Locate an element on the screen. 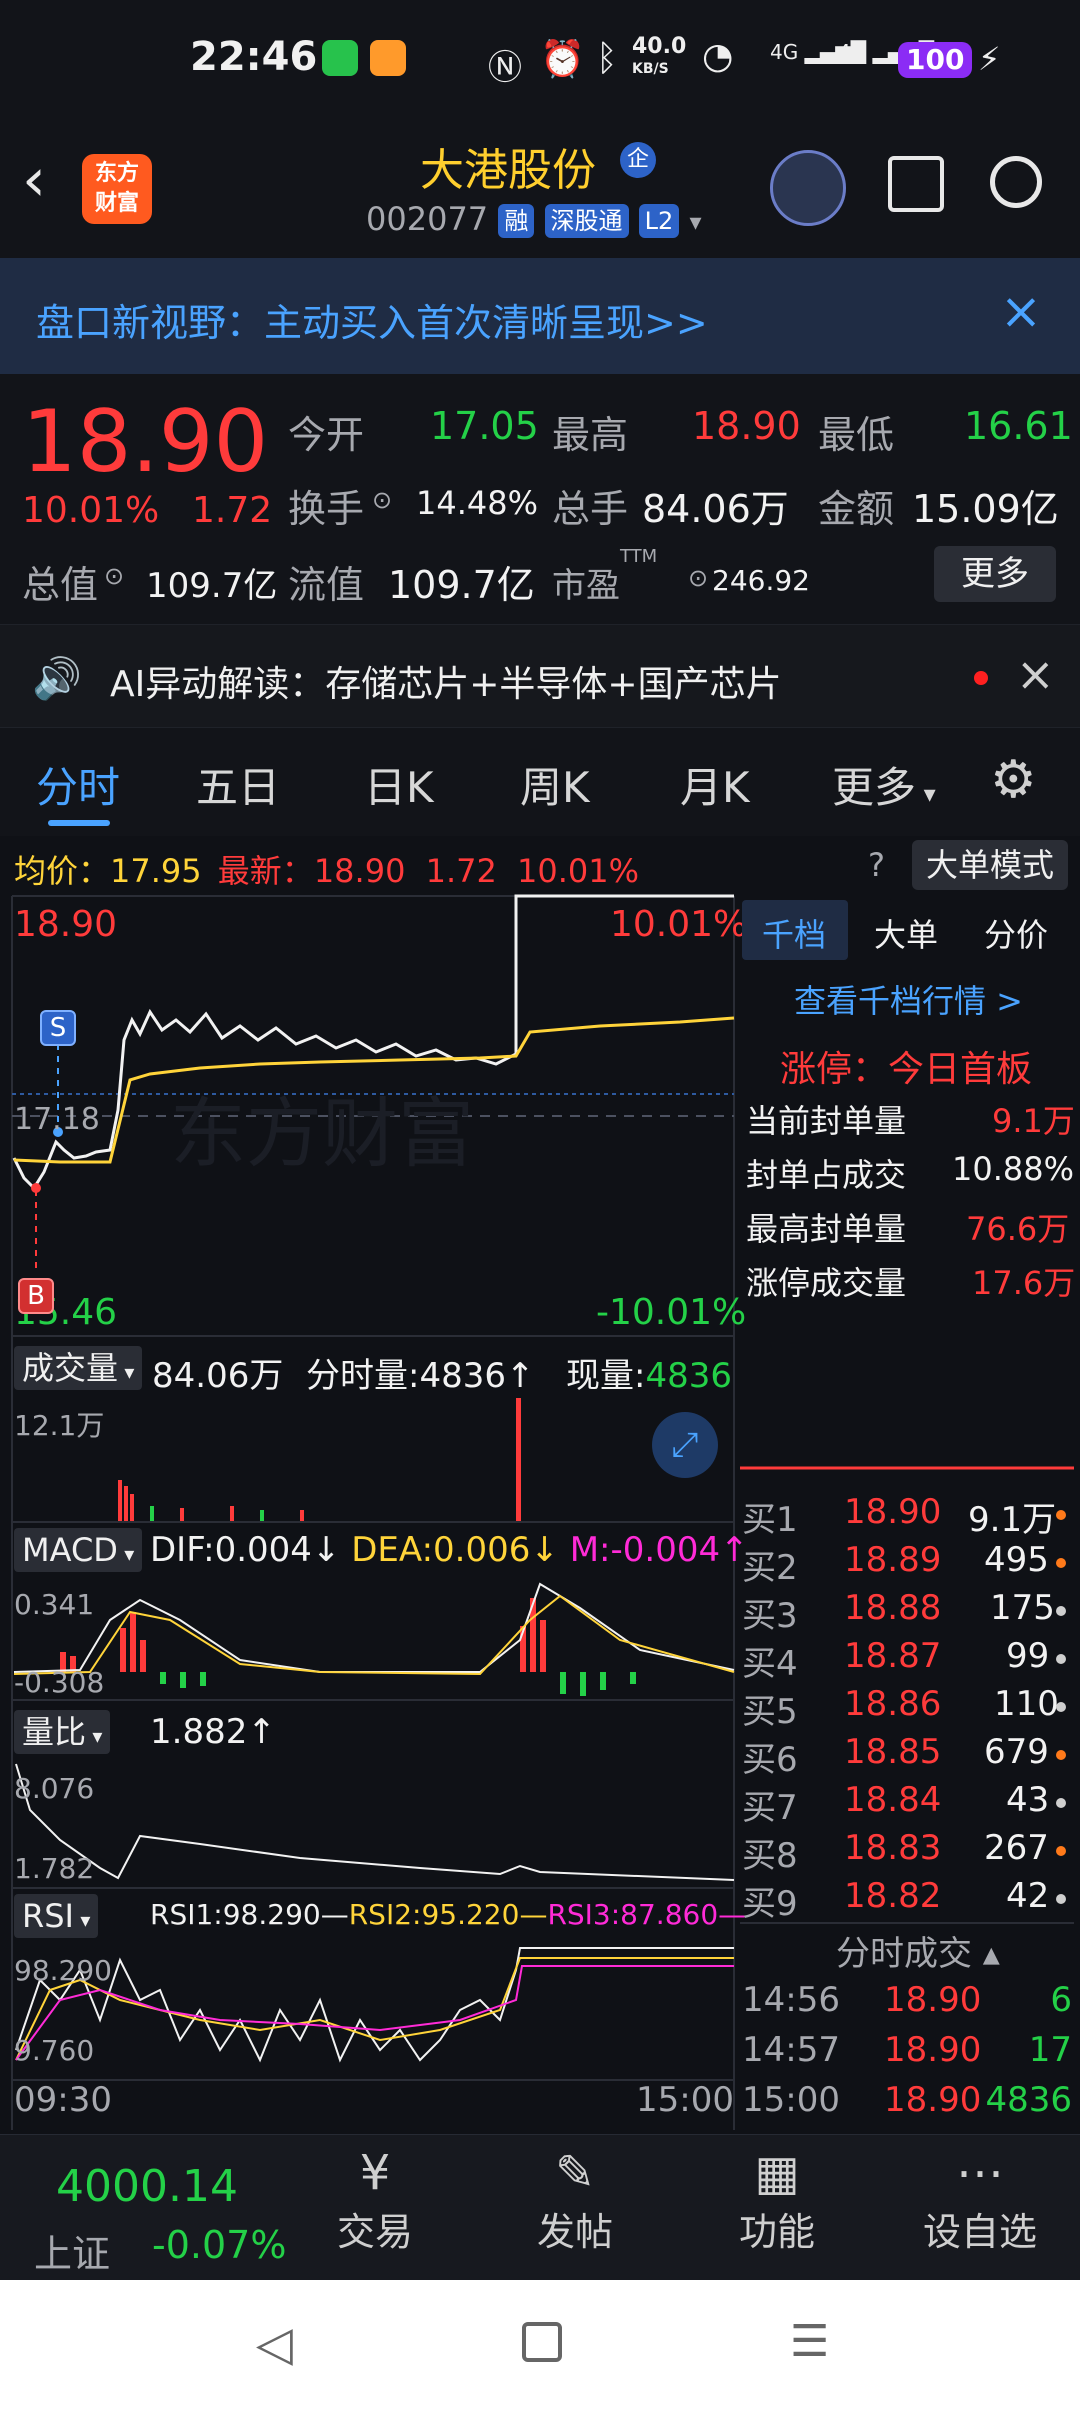 This screenshot has width=1080, height=2412. nav-home-icon is located at coordinates (542, 2342).